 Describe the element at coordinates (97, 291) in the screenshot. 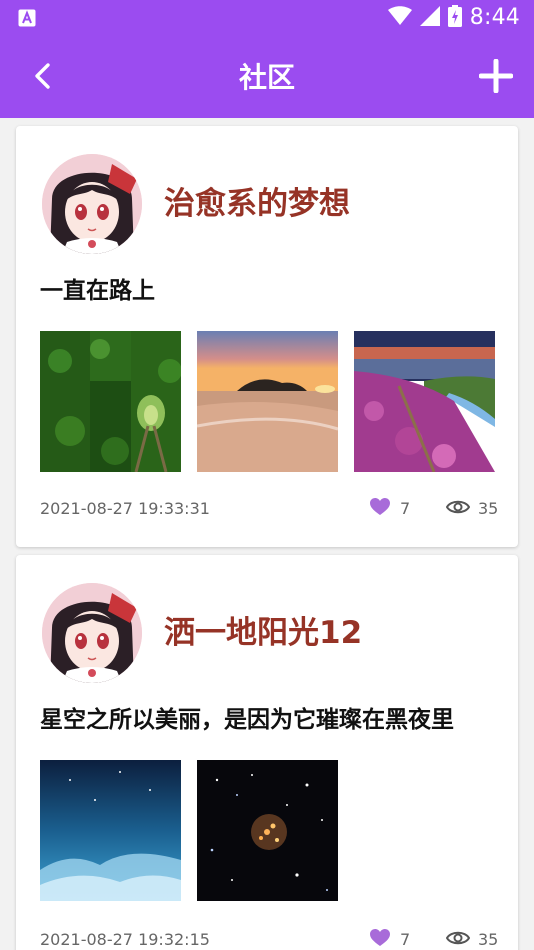

I see `post-text: 一直在路上` at that location.